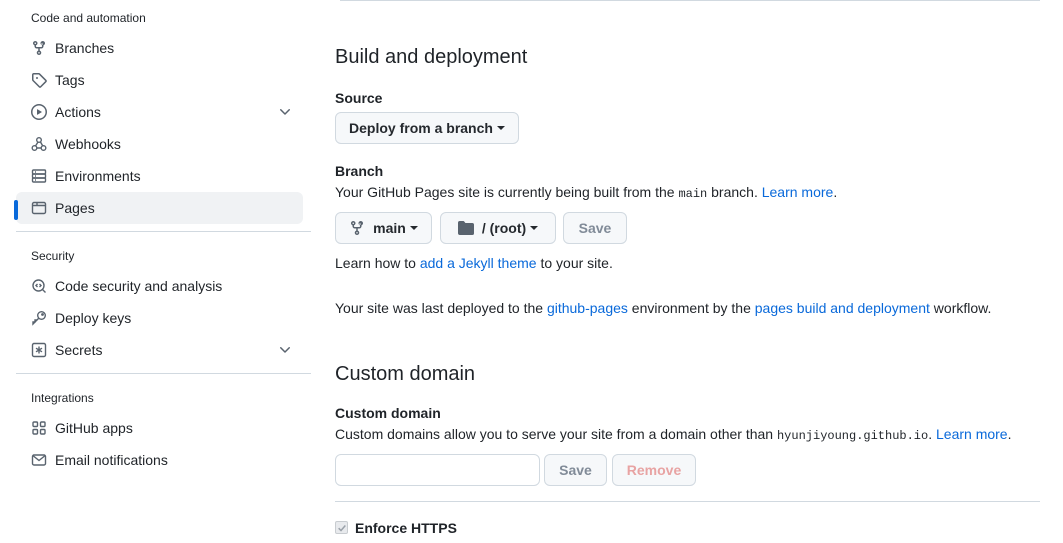 The height and width of the screenshot is (543, 1063). I want to click on sidebar-item-deploy-keys: Deploy keys, so click(159, 318).